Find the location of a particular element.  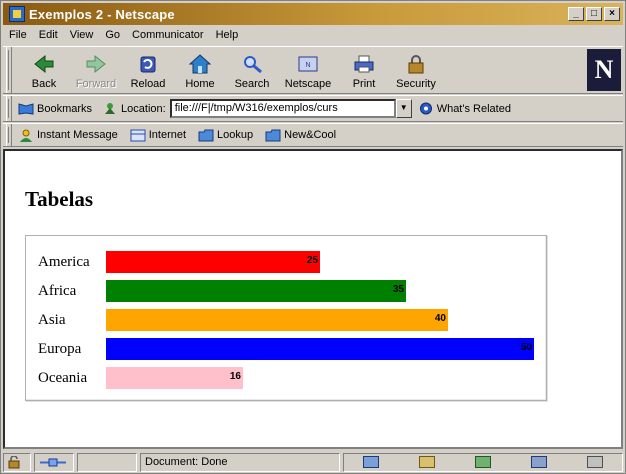

reload-icon is located at coordinates (148, 64).